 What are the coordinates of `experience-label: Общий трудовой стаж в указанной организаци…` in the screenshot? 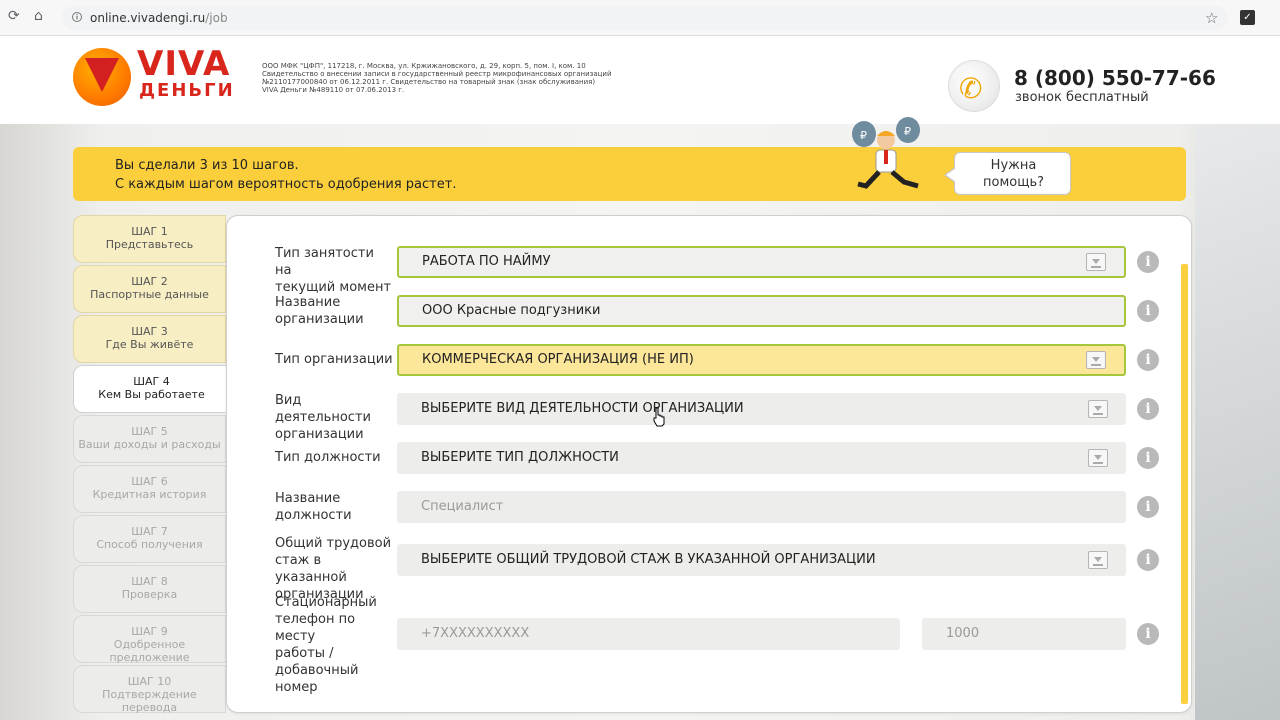 It's located at (333, 569).